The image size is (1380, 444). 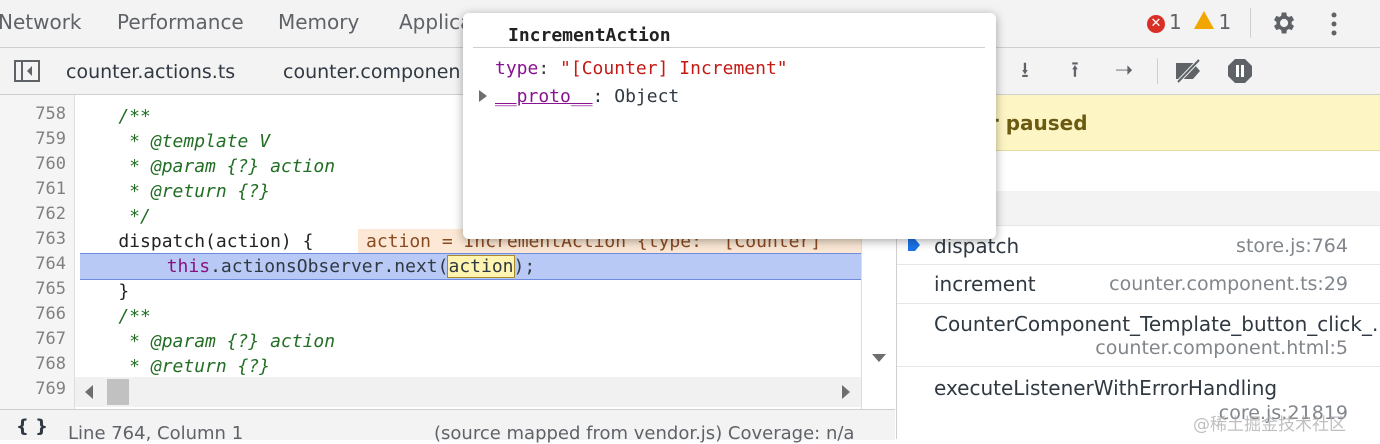 What do you see at coordinates (544, 96) in the screenshot?
I see `property-key: __proto__` at bounding box center [544, 96].